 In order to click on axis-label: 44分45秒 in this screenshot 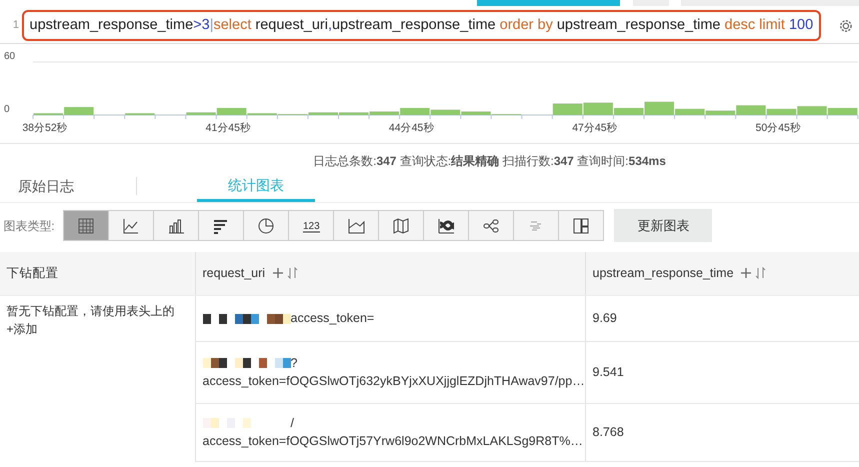, I will do `click(411, 128)`.